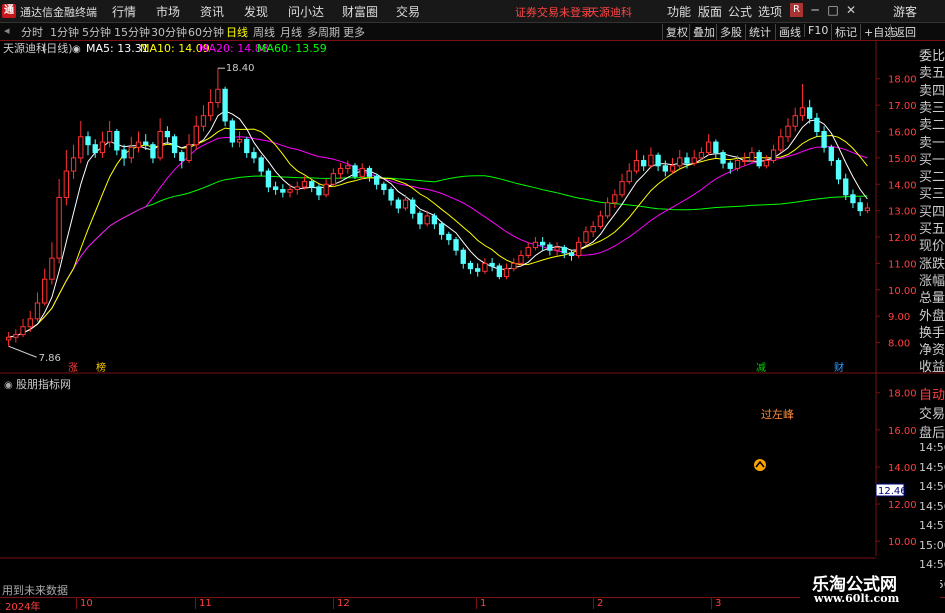 Image resolution: width=945 pixels, height=613 pixels. Describe the element at coordinates (237, 32) in the screenshot. I see `period-daily: 日线` at that location.